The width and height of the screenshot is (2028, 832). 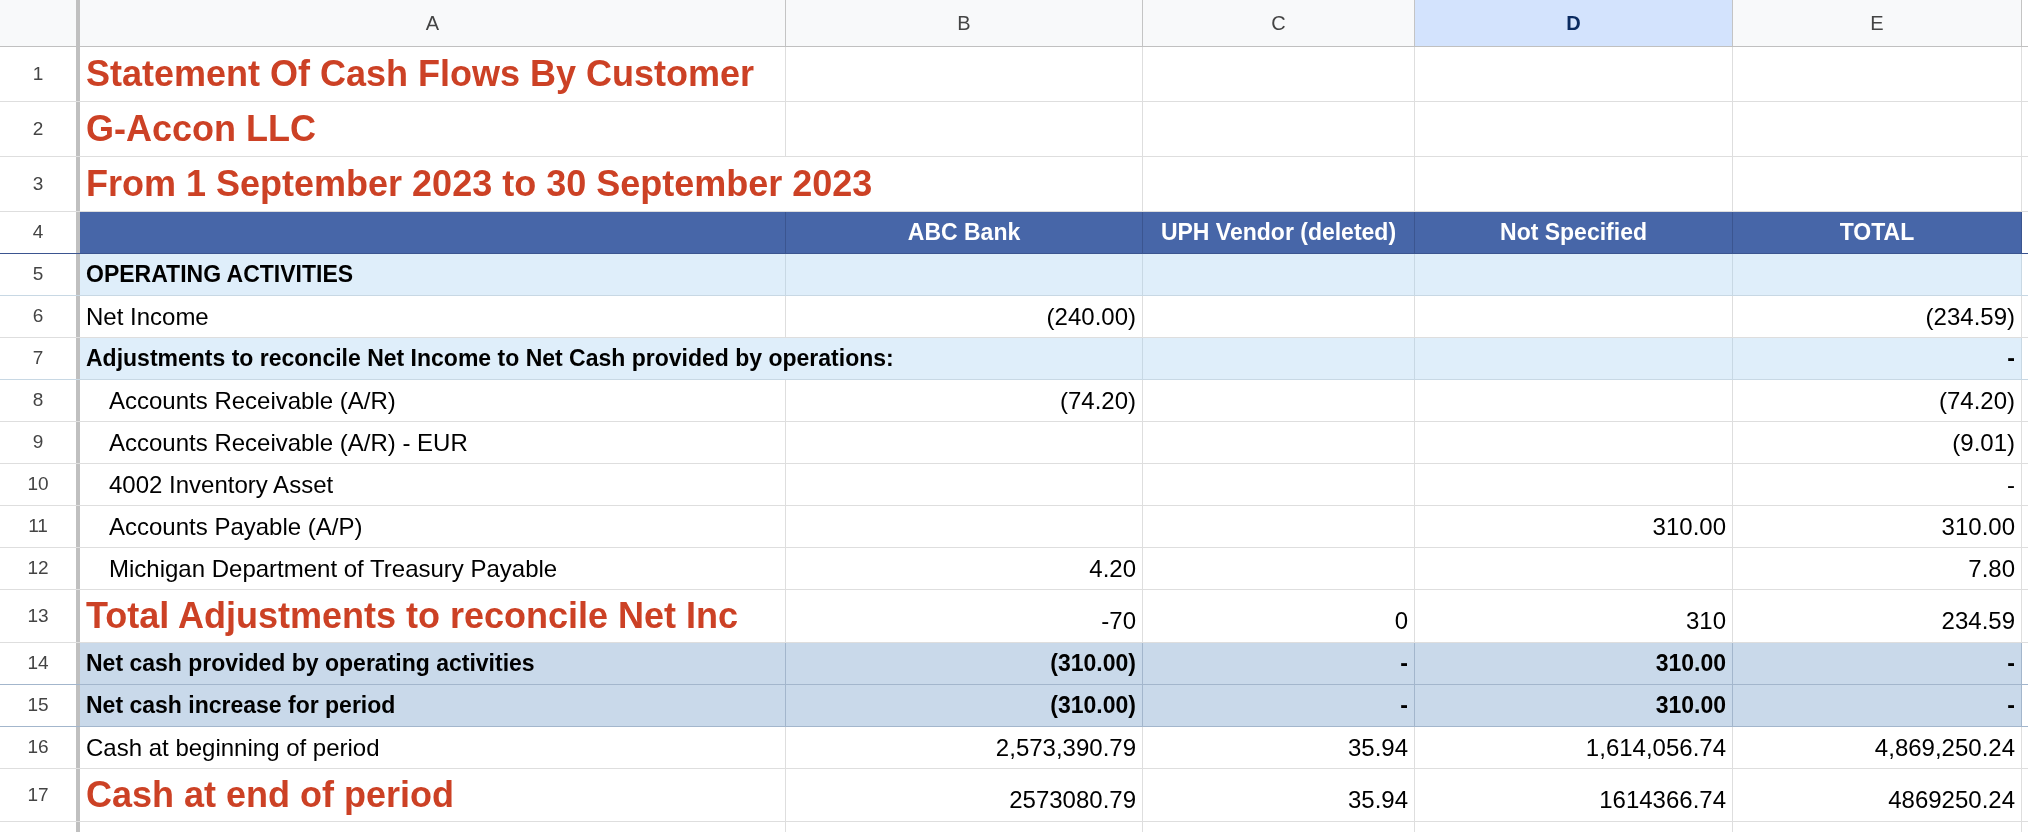 What do you see at coordinates (1279, 232) in the screenshot?
I see `column-title: UPH Vendor (deleted)` at bounding box center [1279, 232].